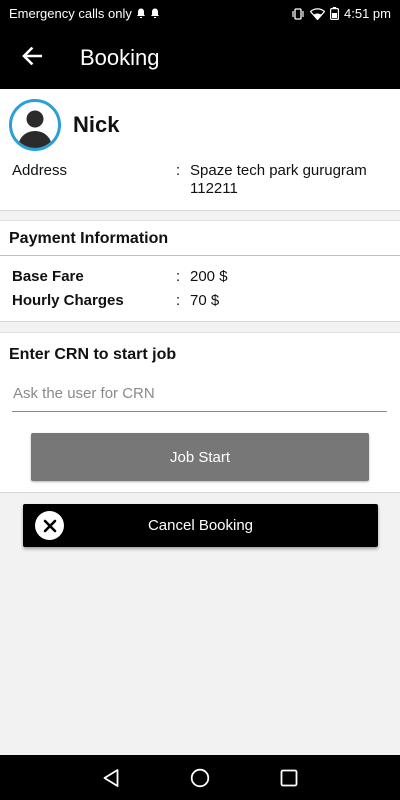  What do you see at coordinates (68, 300) in the screenshot?
I see `hourly-charges-label: Hourly Charges` at bounding box center [68, 300].